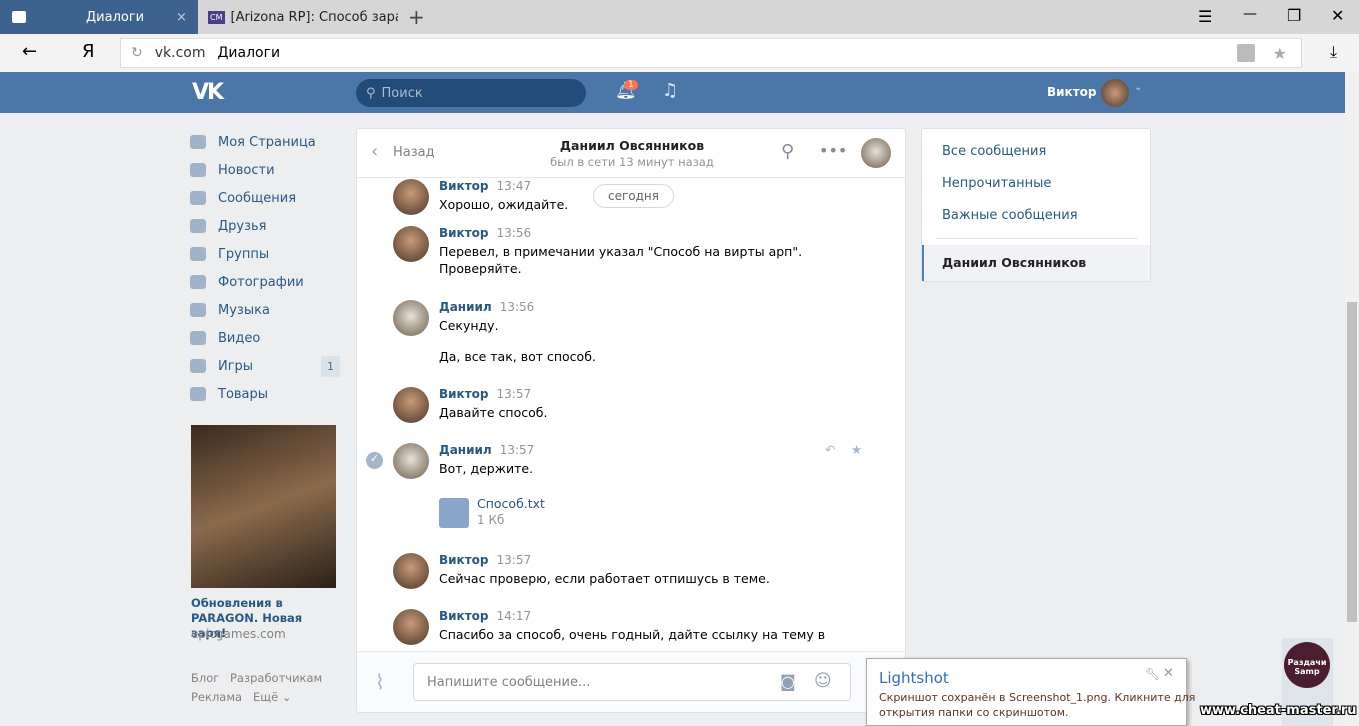 This screenshot has height=726, width=1359. I want to click on nav-games: Игры 1, so click(265, 366).